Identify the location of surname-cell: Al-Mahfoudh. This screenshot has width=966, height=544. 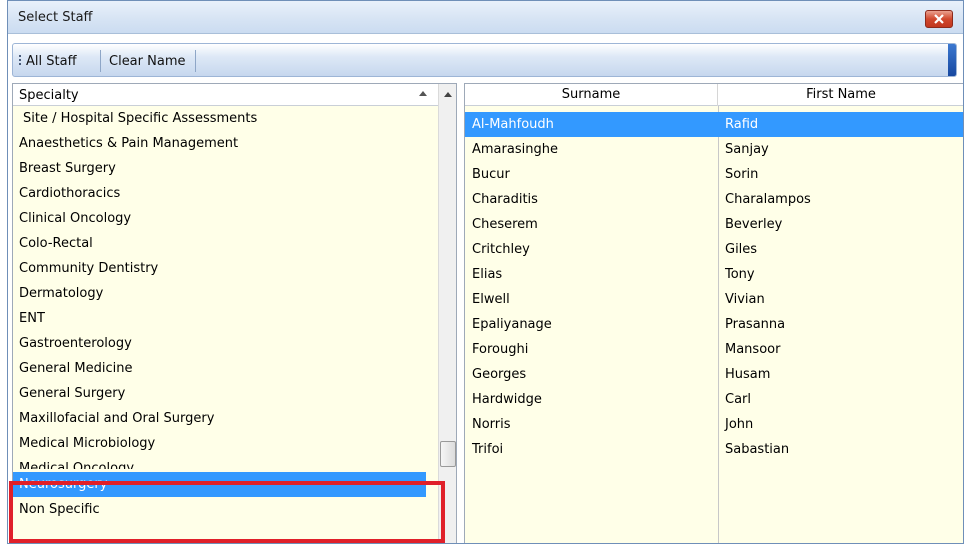
(513, 124).